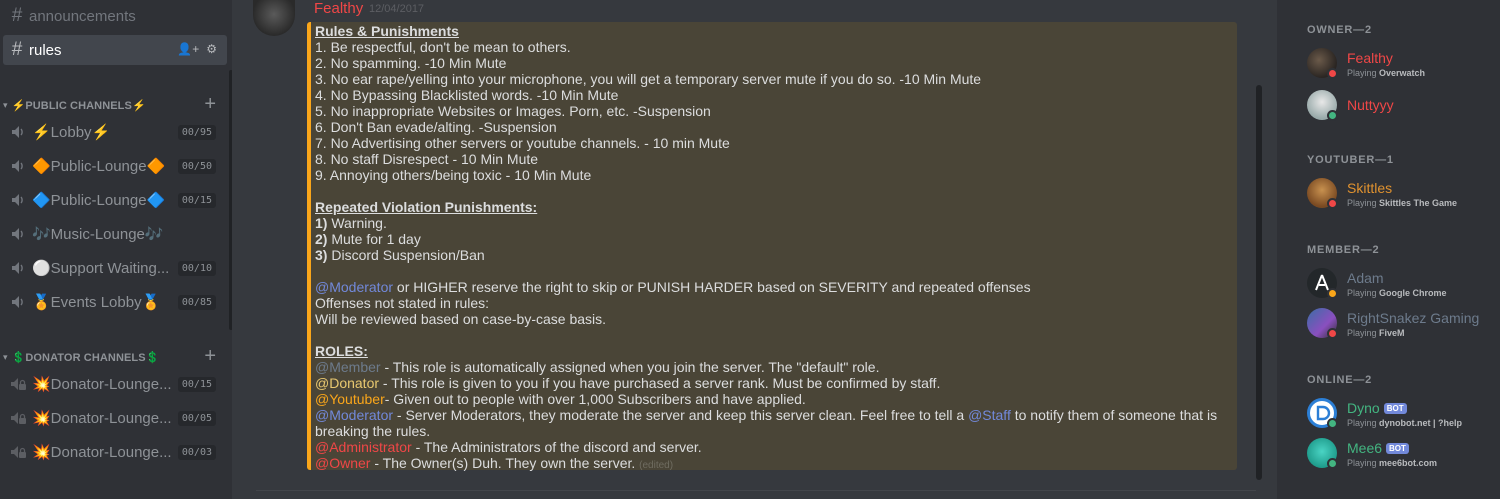 The width and height of the screenshot is (1500, 499). What do you see at coordinates (96, 302) in the screenshot?
I see `voice-channel-name: 🏅Events Lobby🏅` at bounding box center [96, 302].